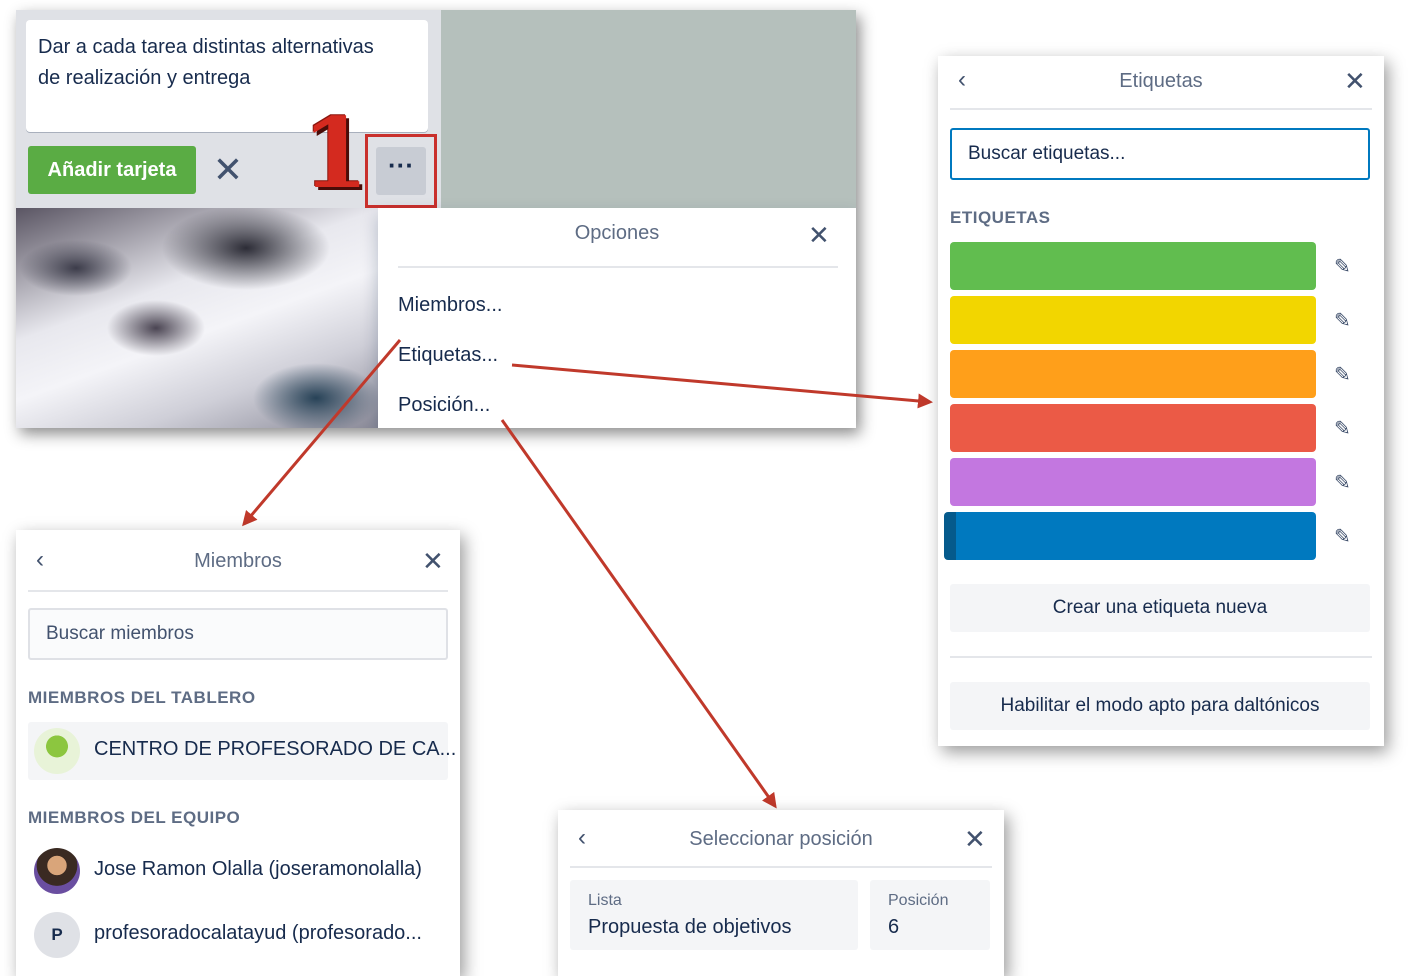 The width and height of the screenshot is (1410, 976). I want to click on arrow-to-labels, so click(722, 386).